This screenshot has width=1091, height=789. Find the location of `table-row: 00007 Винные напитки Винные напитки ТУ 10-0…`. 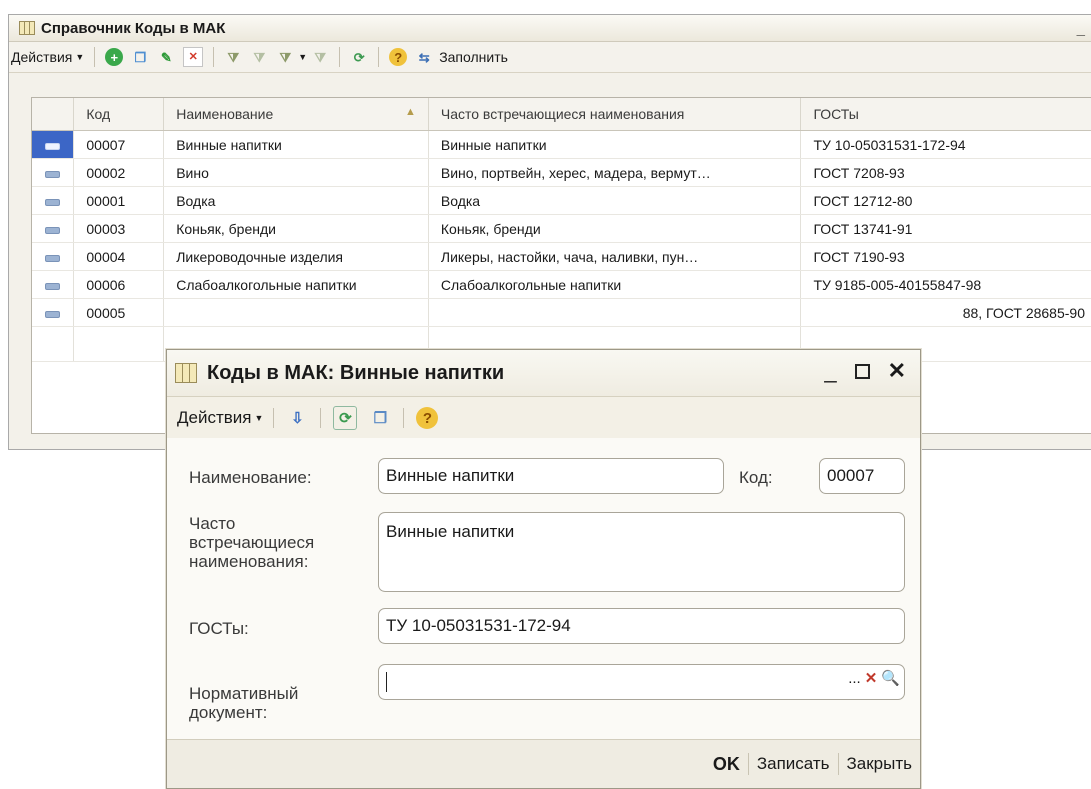

table-row: 00007 Винные напитки Винные напитки ТУ 10-0… is located at coordinates (561, 144).